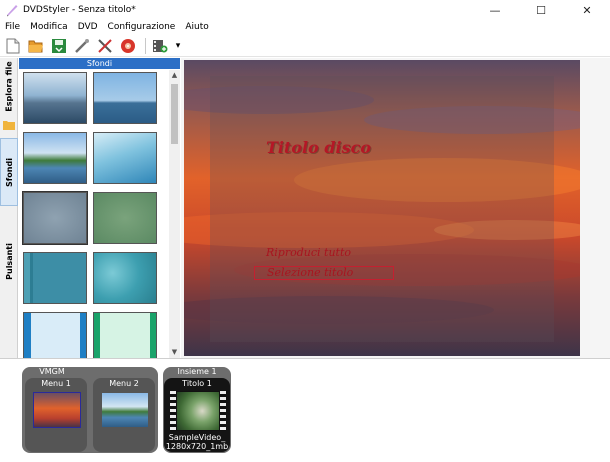 The width and height of the screenshot is (610, 462). What do you see at coordinates (197, 383) in the screenshot?
I see `title-1-label: Titolo 1` at bounding box center [197, 383].